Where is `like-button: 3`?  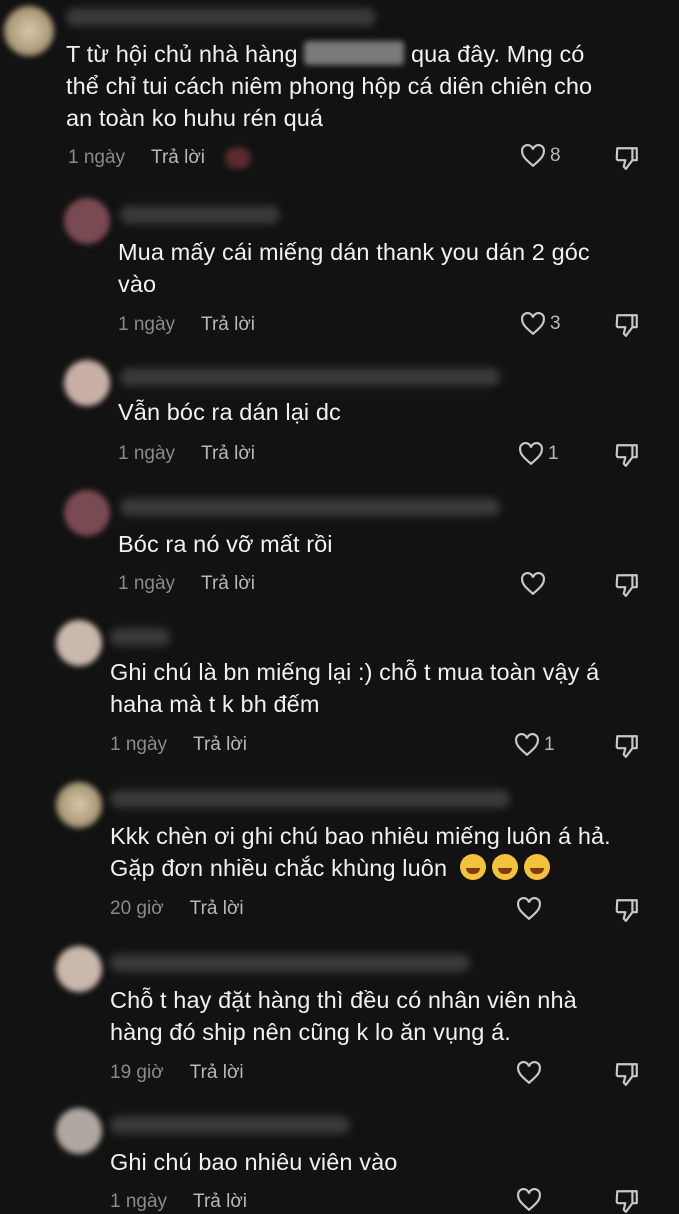 like-button: 3 is located at coordinates (540, 324).